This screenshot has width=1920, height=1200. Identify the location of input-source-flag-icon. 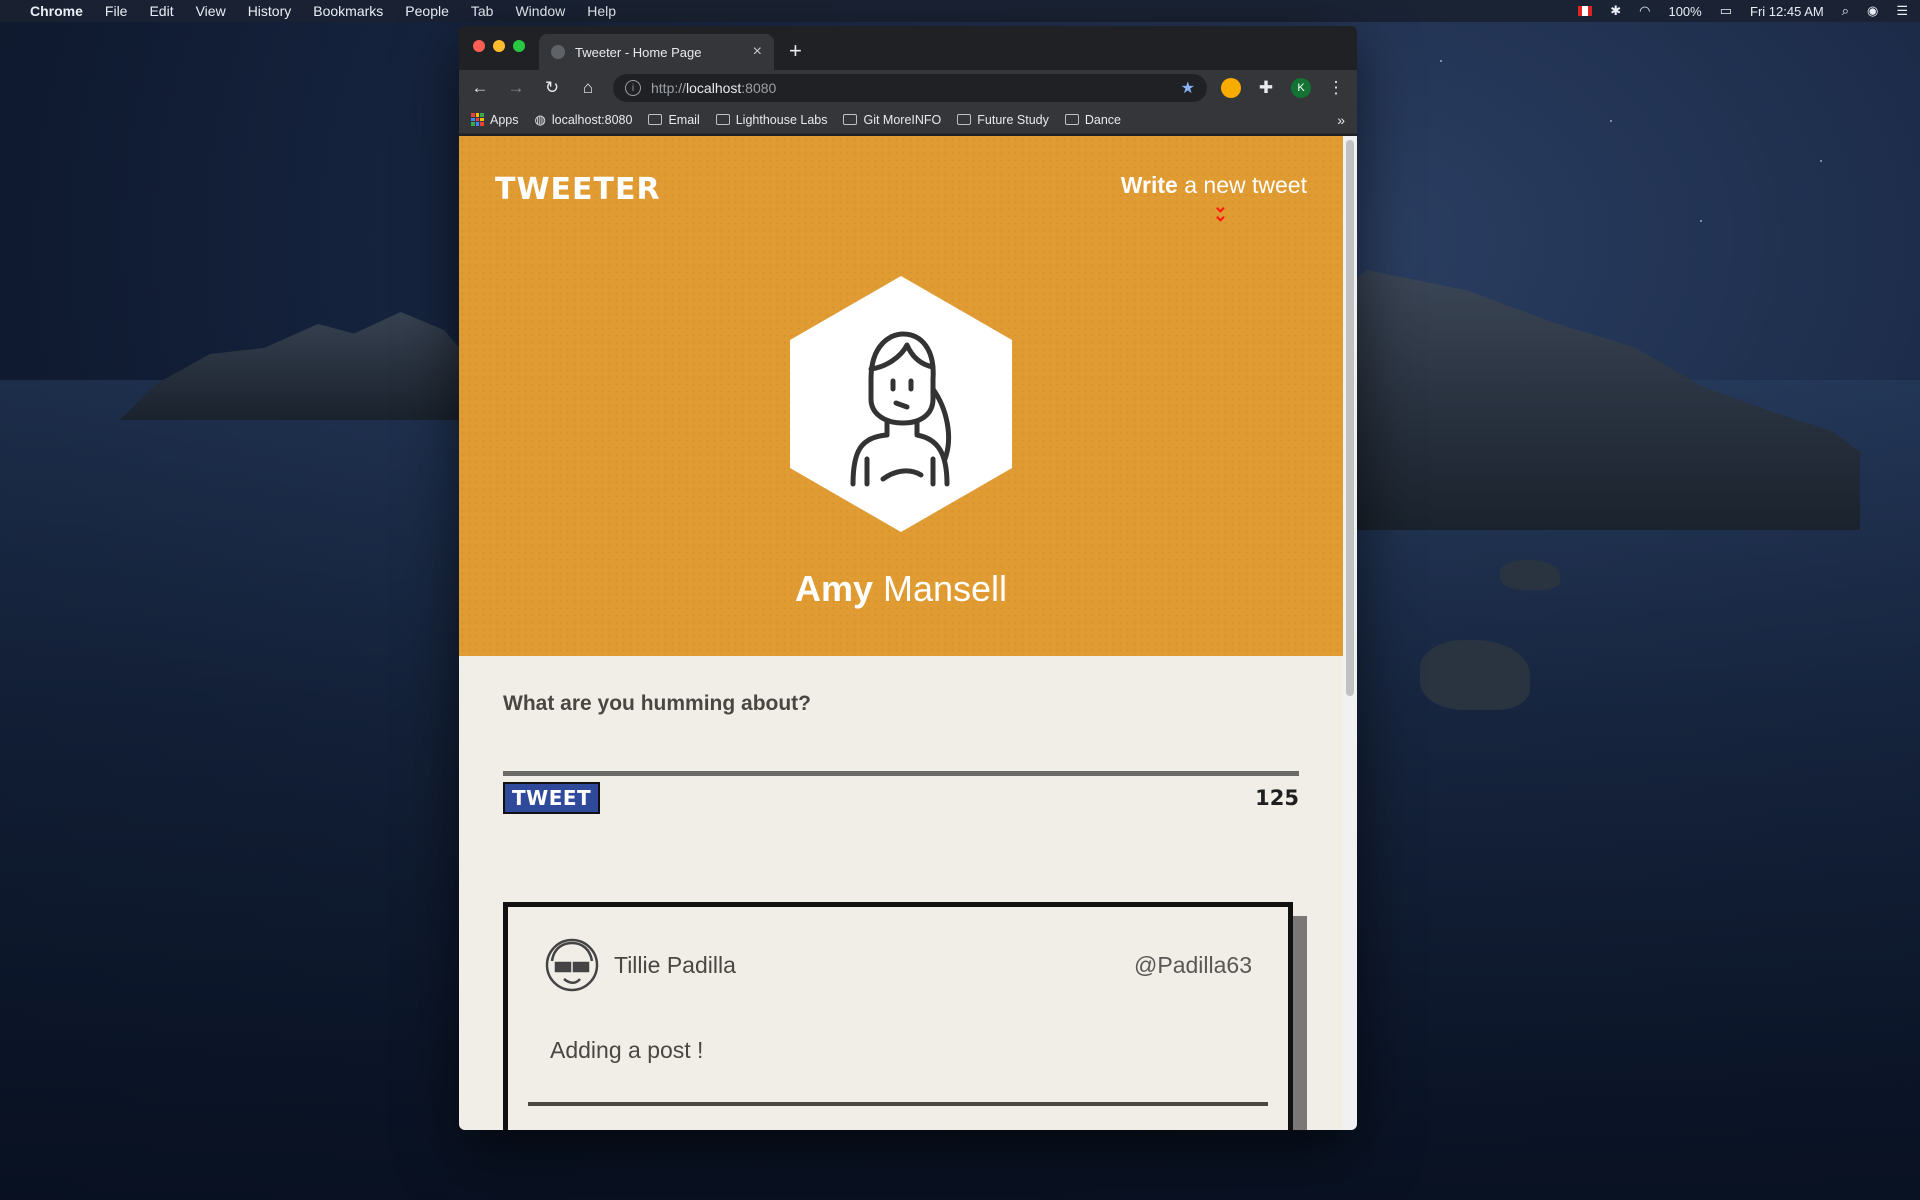
(1585, 11).